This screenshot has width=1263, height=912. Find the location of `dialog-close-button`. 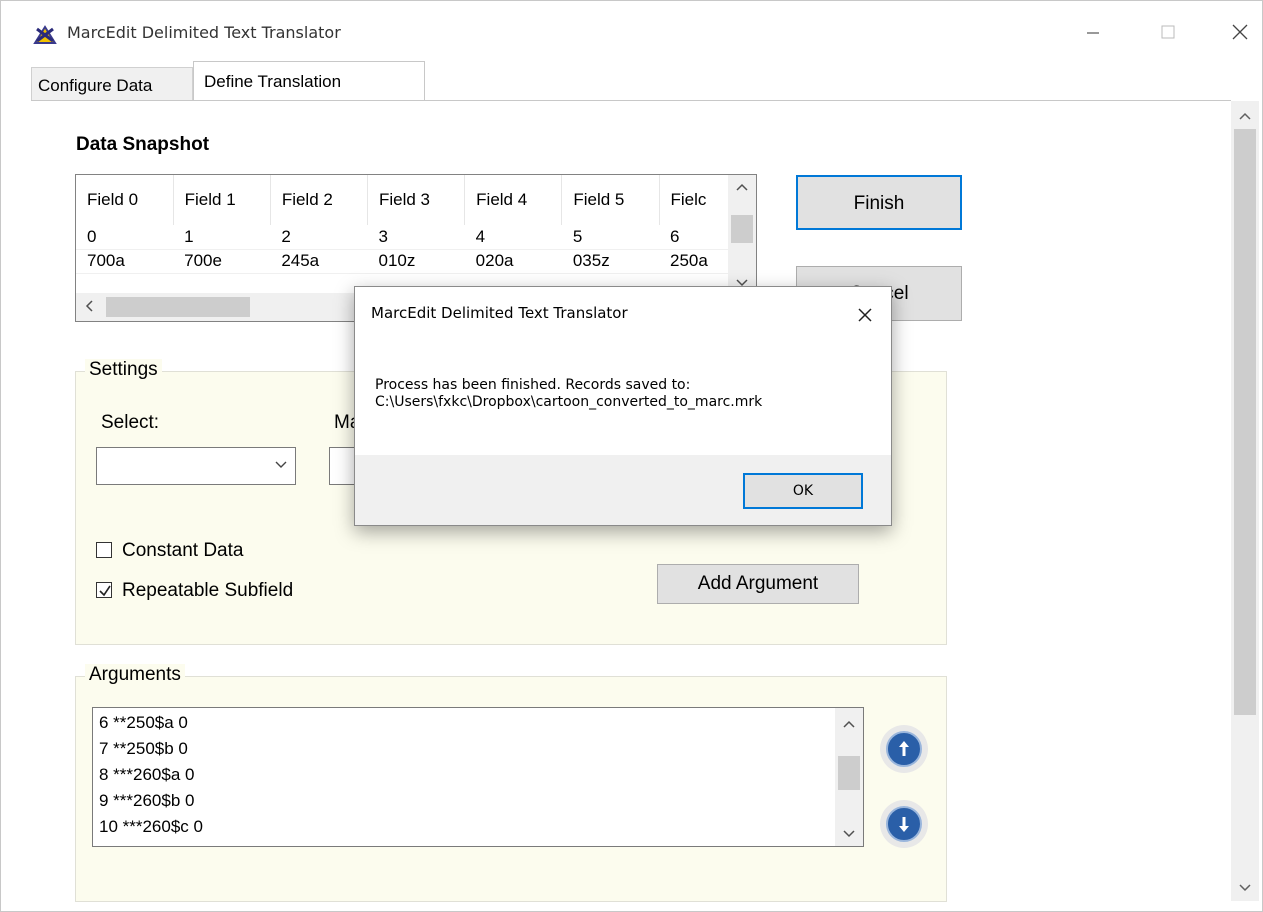

dialog-close-button is located at coordinates (865, 315).